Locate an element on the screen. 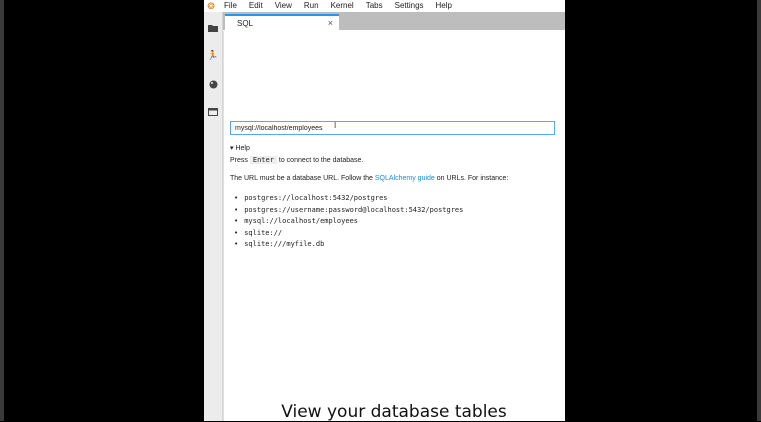 This screenshot has height=422, width=761. running-icon: 🏃 is located at coordinates (213, 55).